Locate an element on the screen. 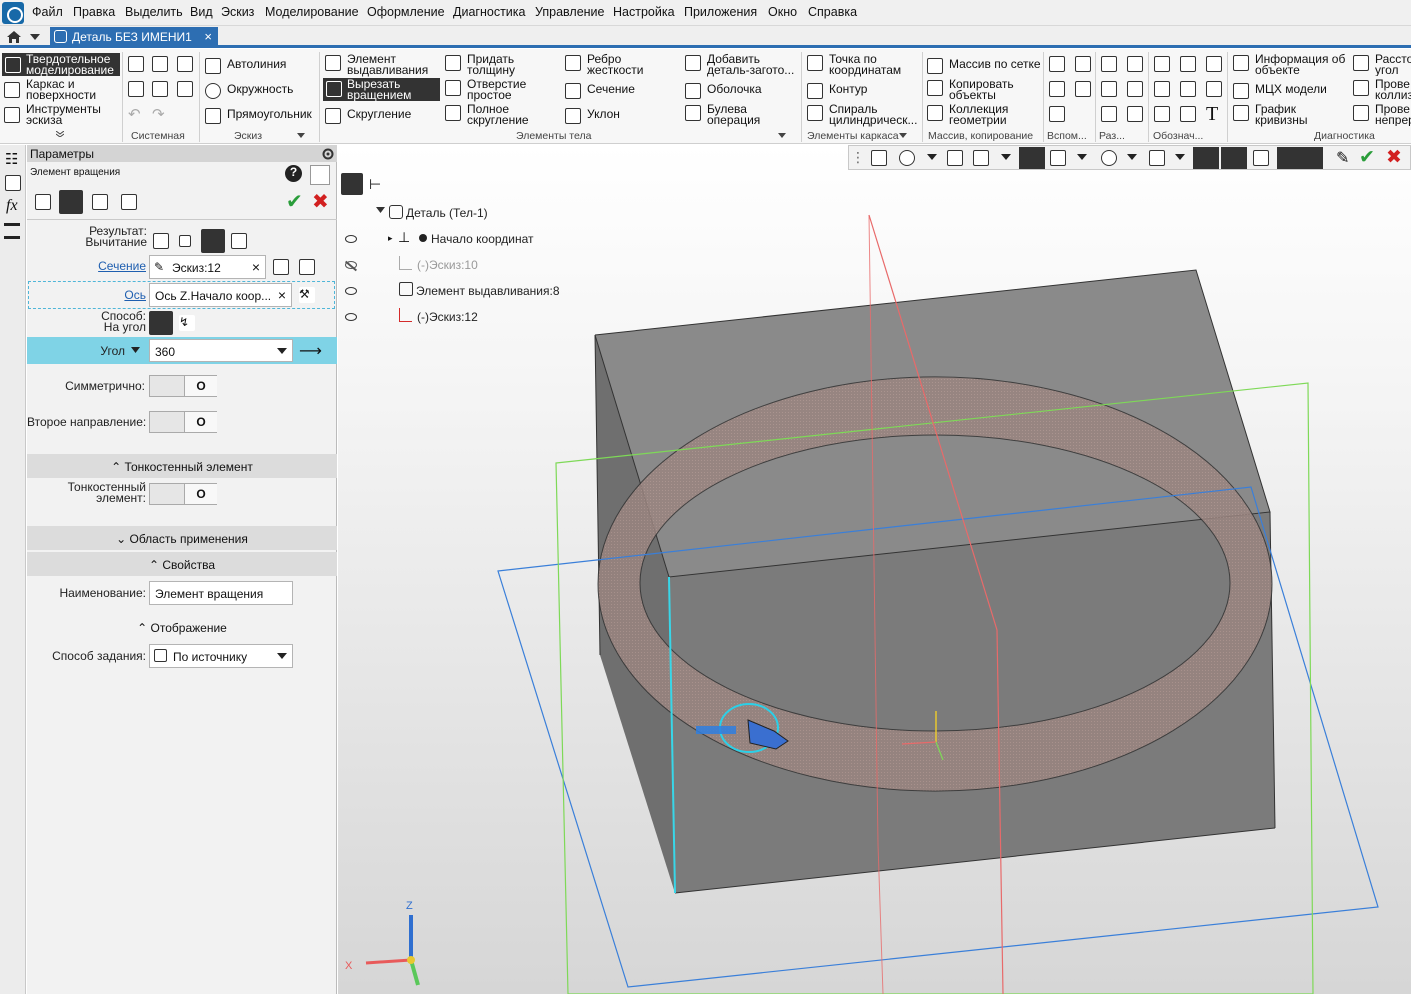  method-to-object-icon: ↯ is located at coordinates (187, 323).